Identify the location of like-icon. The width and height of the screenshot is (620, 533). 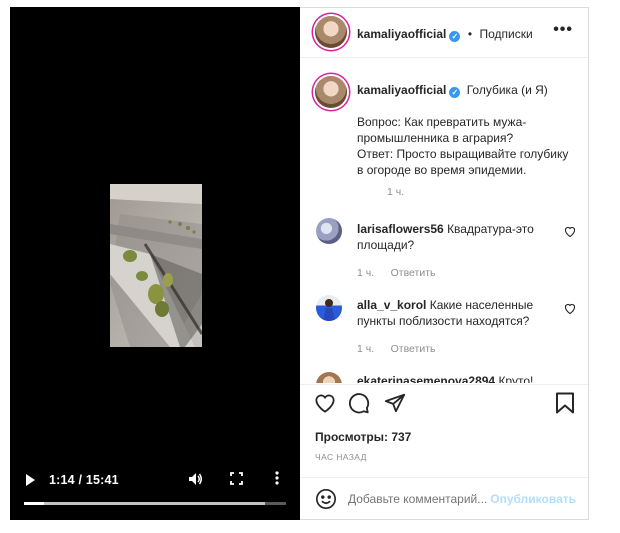
(325, 405).